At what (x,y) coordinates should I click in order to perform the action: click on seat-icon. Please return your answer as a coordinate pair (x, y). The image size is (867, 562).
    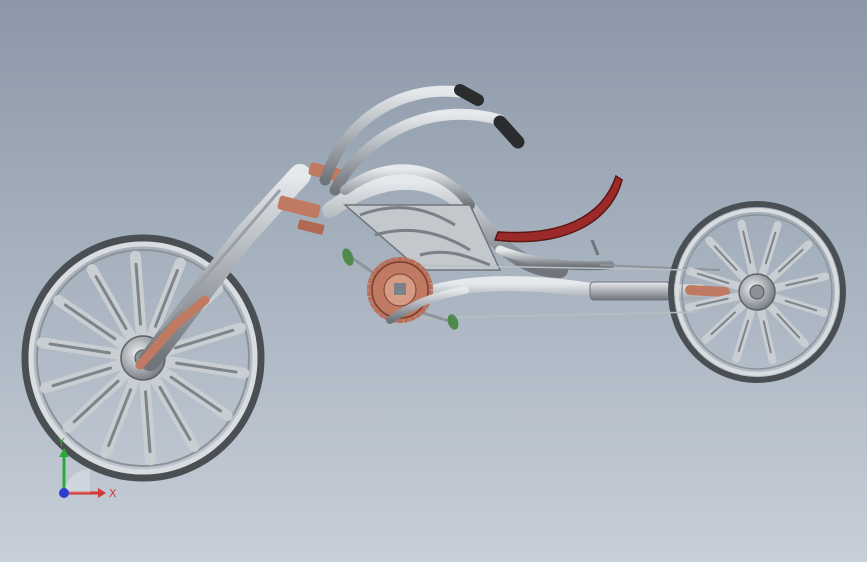
    Looking at the image, I should click on (558, 215).